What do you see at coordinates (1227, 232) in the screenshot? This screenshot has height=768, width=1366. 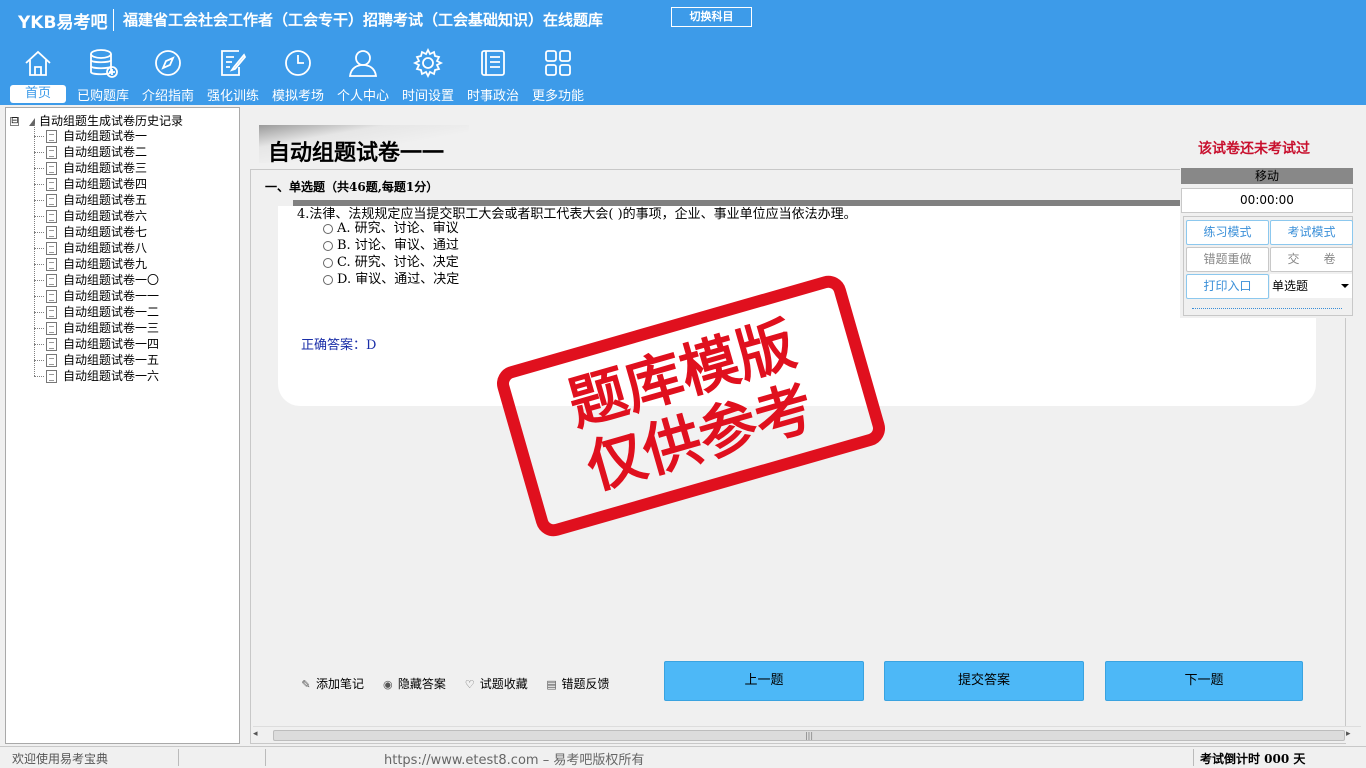 I see `practice-mode-button: 练习模式` at bounding box center [1227, 232].